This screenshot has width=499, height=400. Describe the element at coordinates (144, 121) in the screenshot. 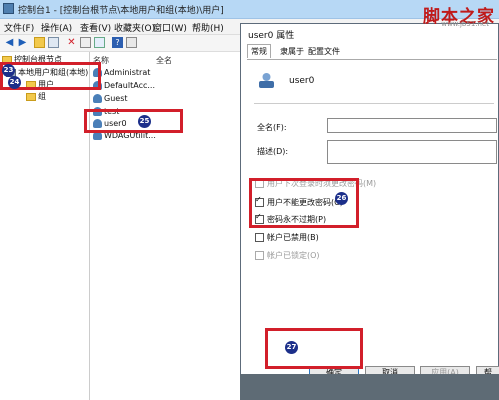

I see `step-badge-25: 25` at that location.